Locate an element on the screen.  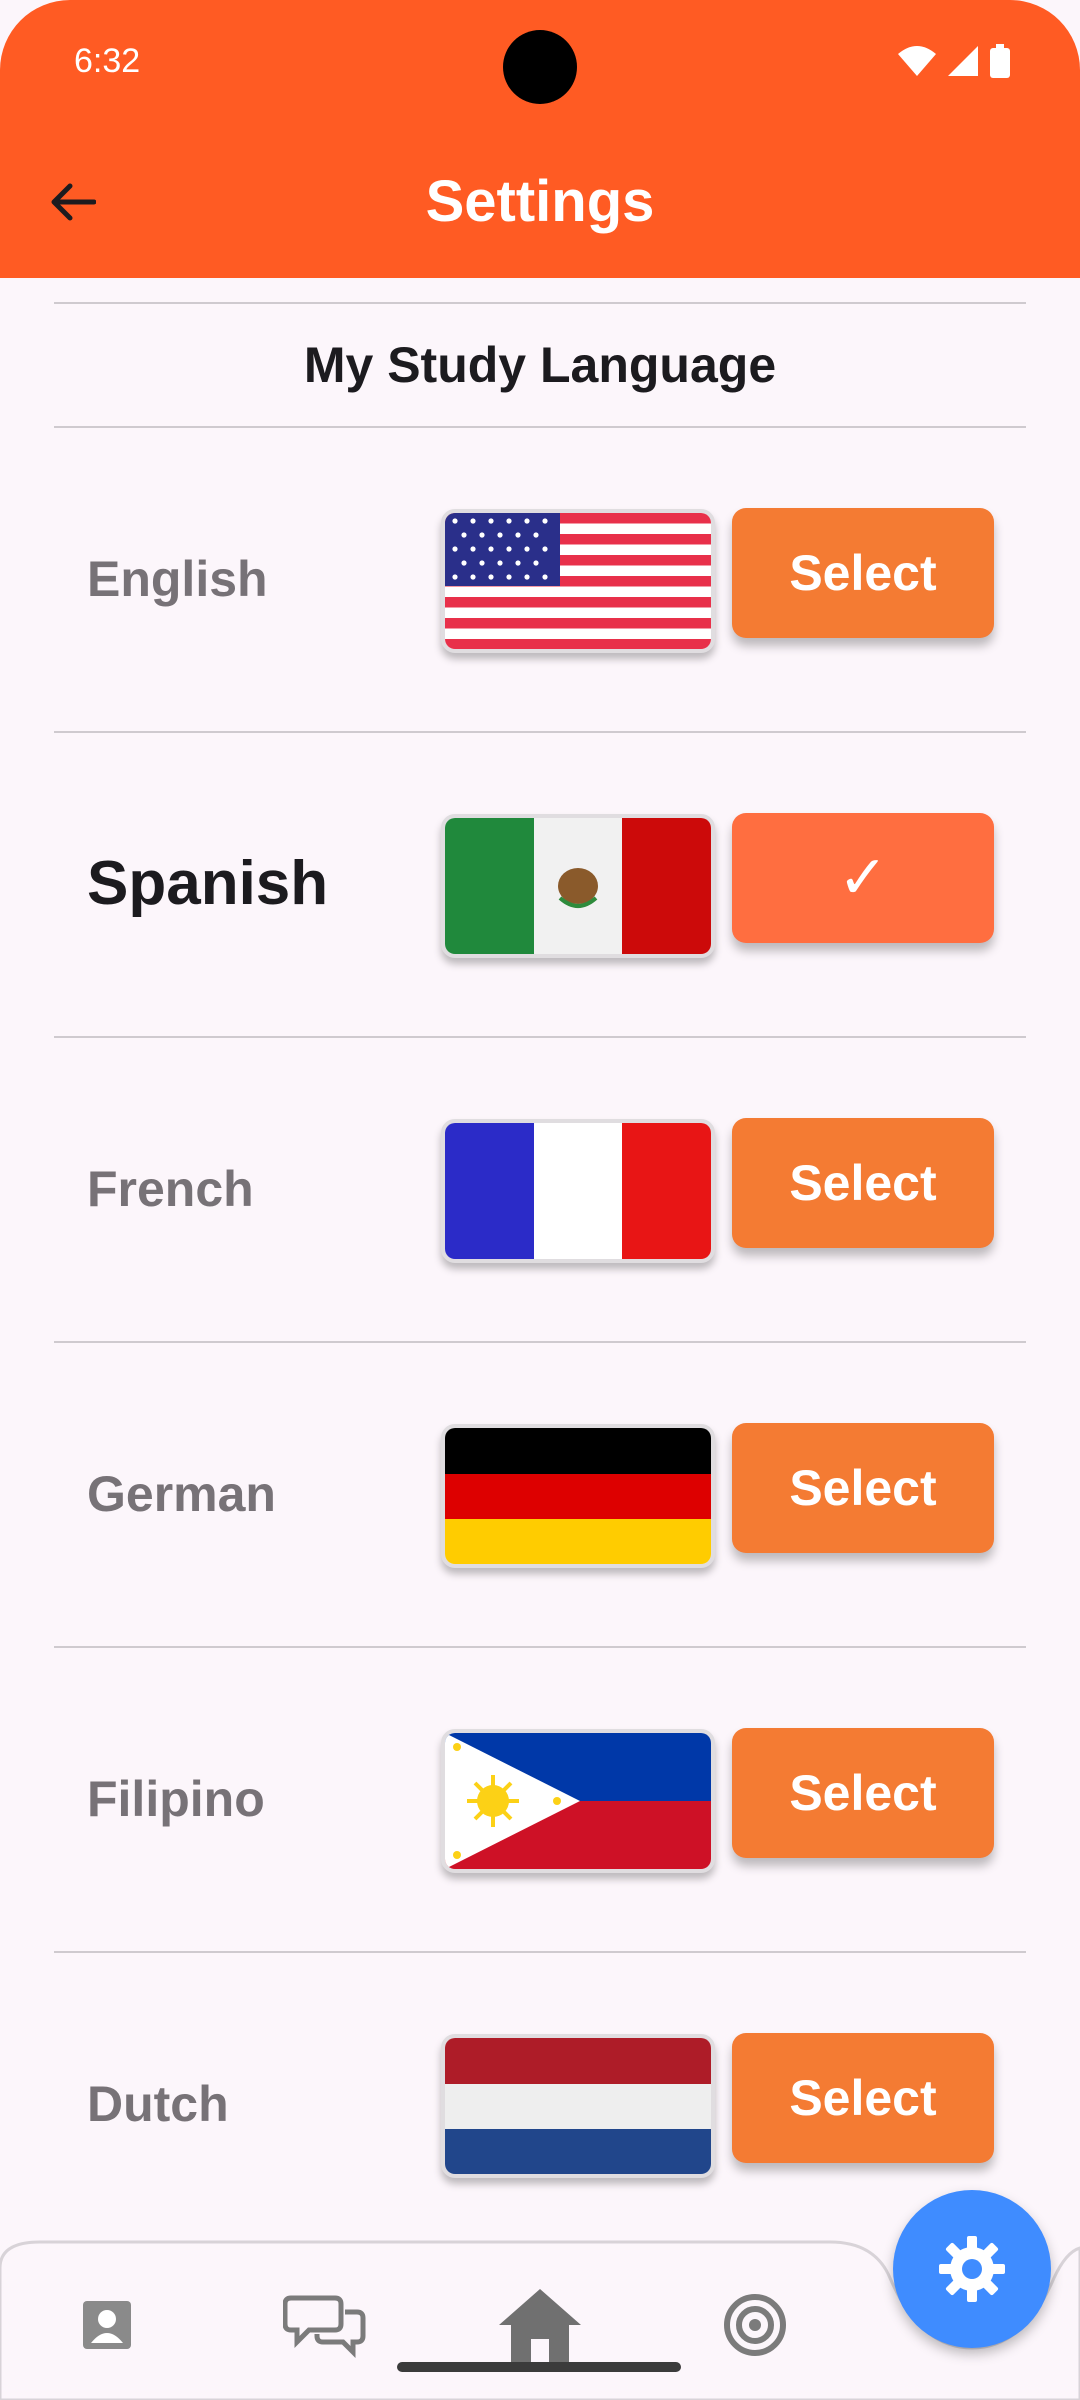
signal-icon is located at coordinates (963, 61).